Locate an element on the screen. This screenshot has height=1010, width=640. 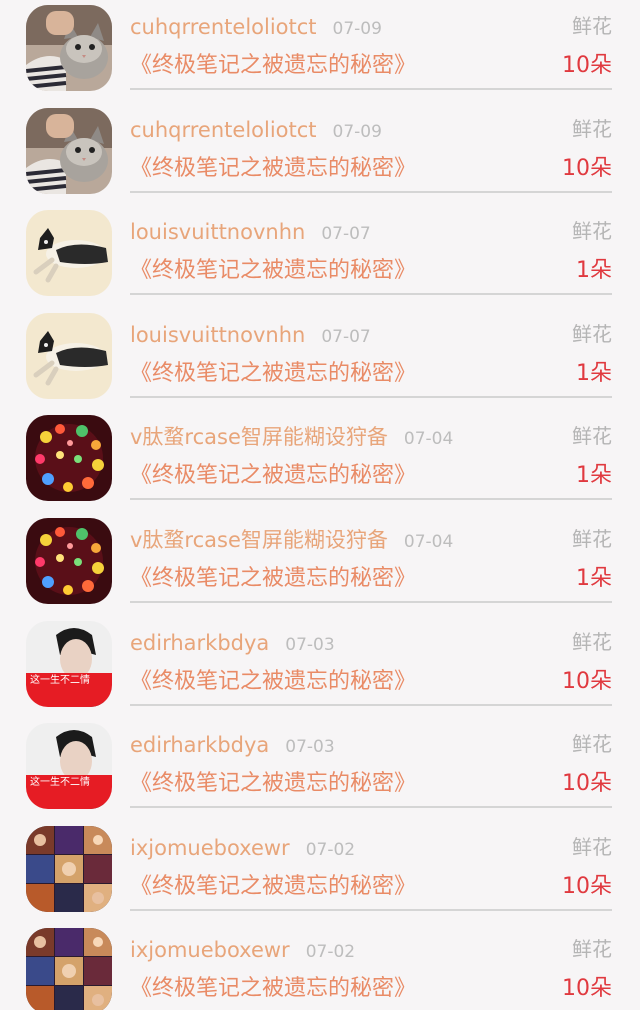
cat-avatar-icon is located at coordinates (69, 150).